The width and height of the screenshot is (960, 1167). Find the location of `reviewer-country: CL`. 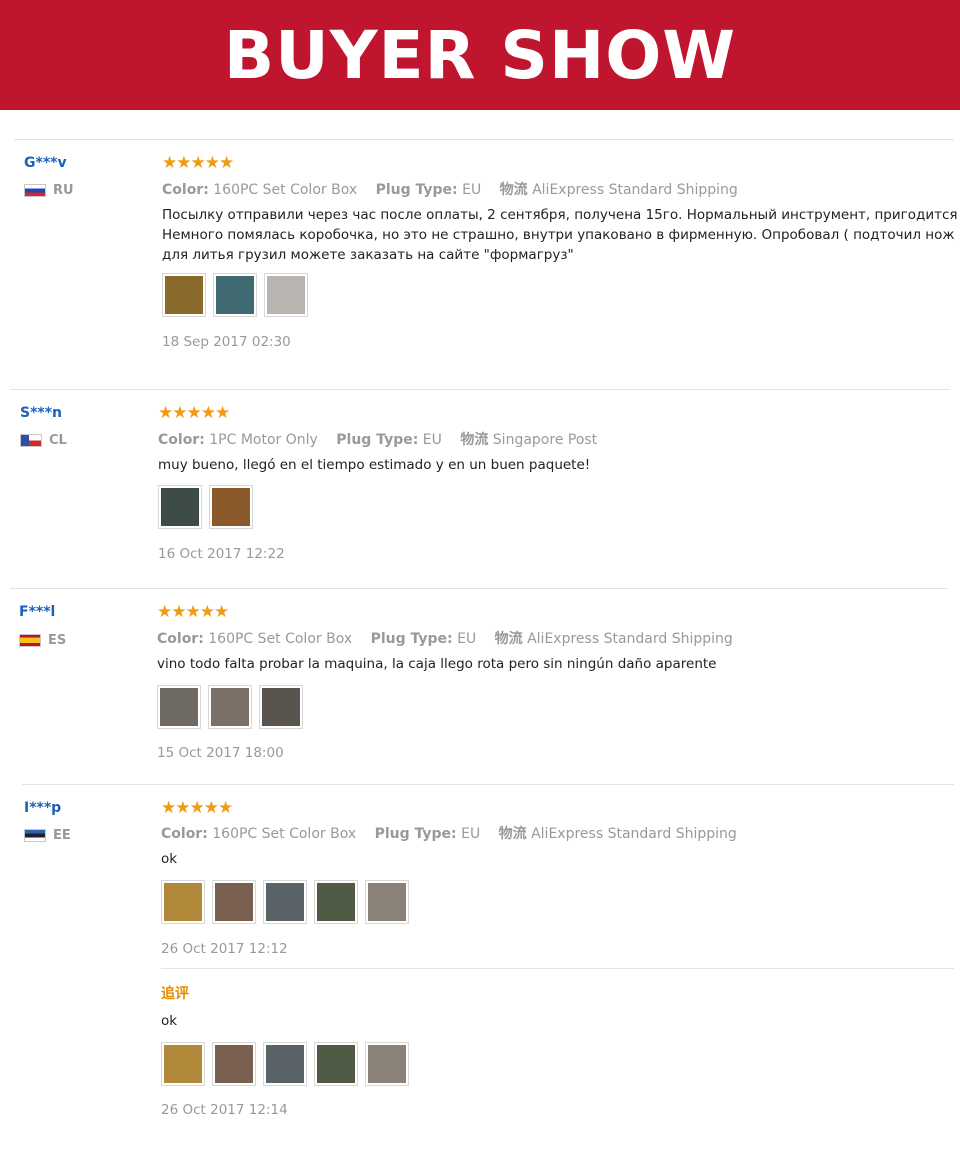

reviewer-country: CL is located at coordinates (43, 440).